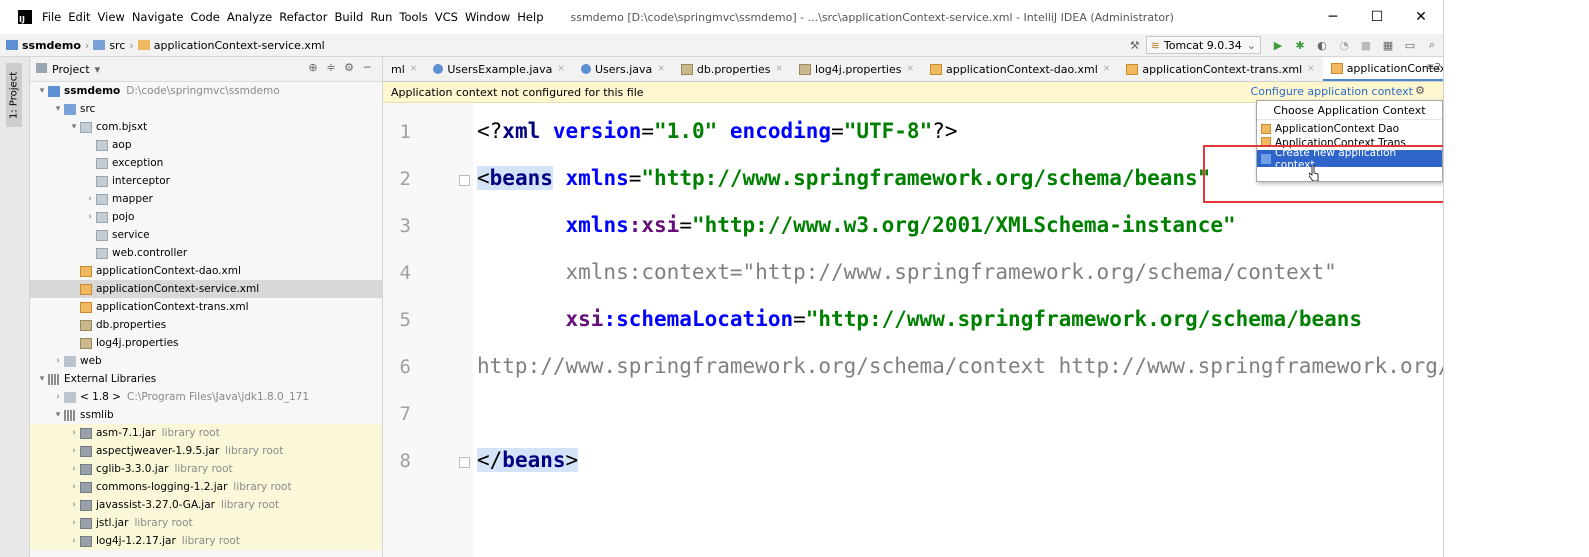 The height and width of the screenshot is (557, 1589). Describe the element at coordinates (732, 69) in the screenshot. I see `editor-tab: db.properties ×` at that location.